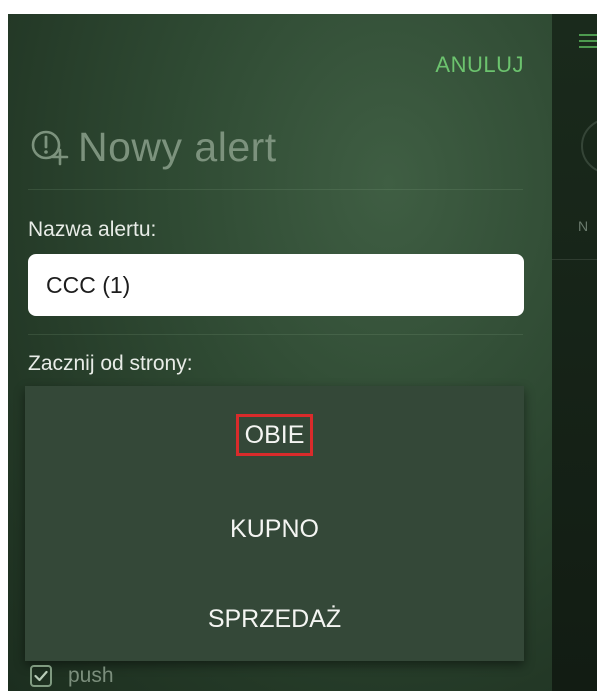  I want to click on background-partial-text: N, so click(583, 226).